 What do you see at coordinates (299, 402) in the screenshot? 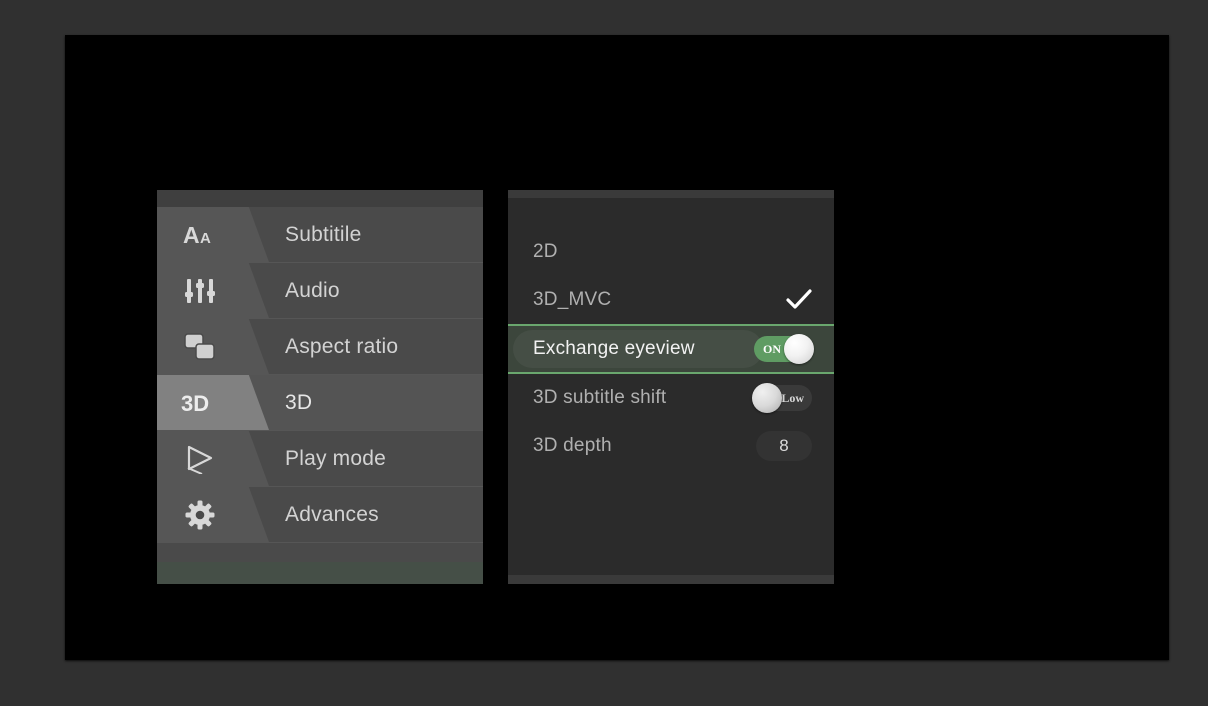
I see `sidebar-item-label: 3D` at bounding box center [299, 402].